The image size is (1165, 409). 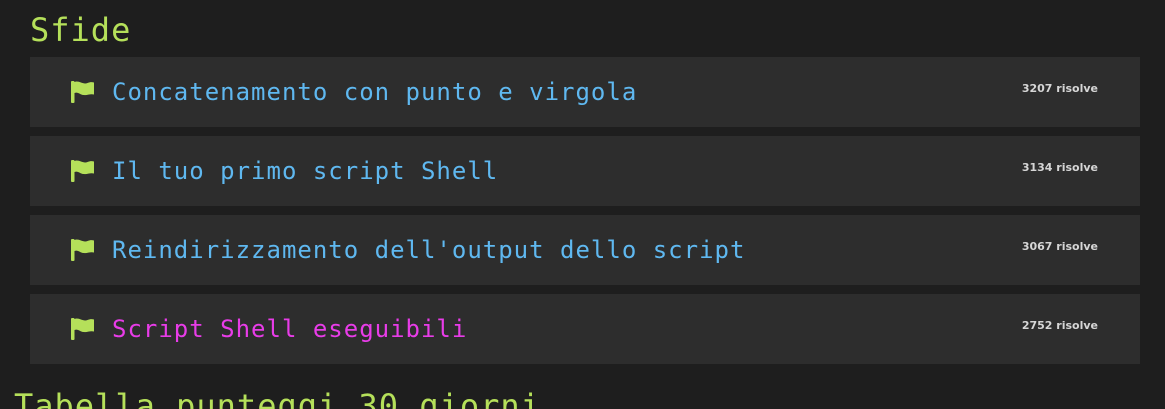 I want to click on challenge-title: Script Shell eseguibili, so click(x=289, y=329).